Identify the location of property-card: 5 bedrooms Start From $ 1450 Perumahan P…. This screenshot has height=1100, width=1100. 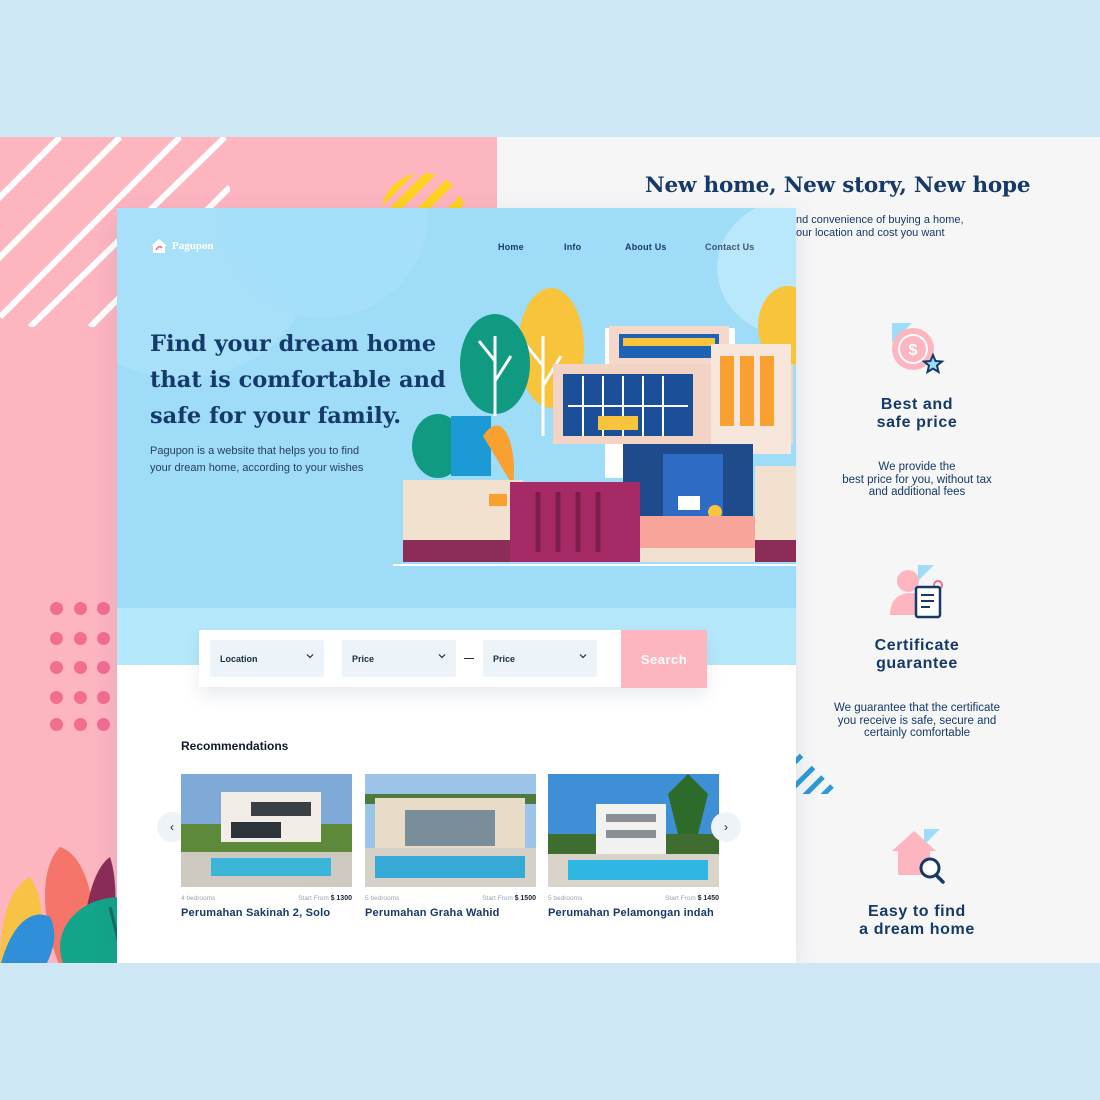
(633, 846).